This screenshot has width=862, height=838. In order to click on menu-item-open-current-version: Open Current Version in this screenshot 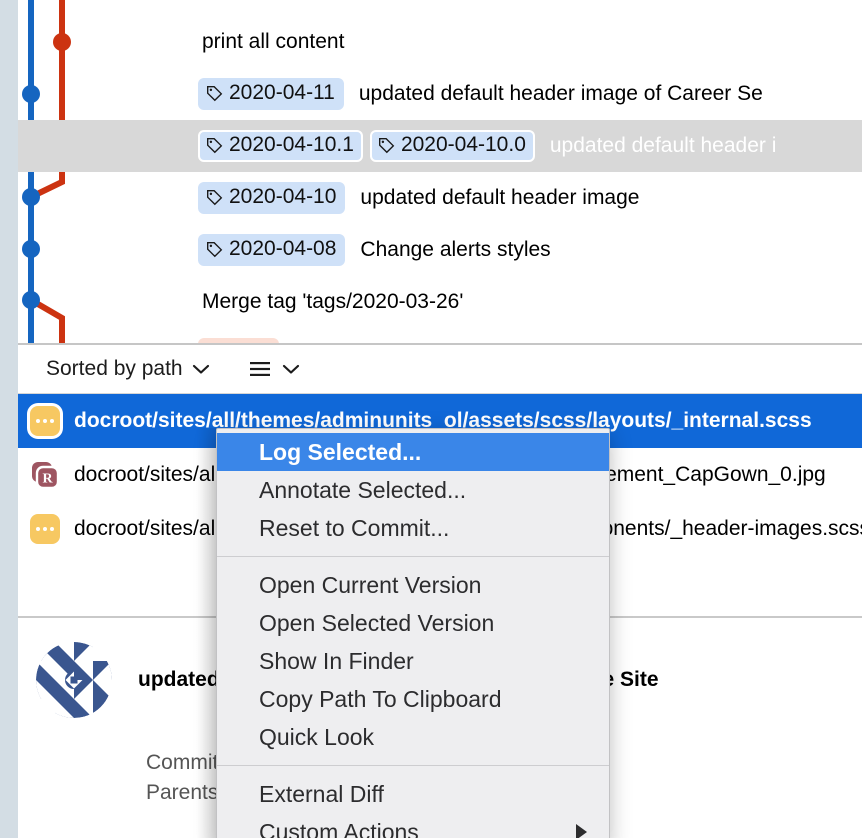, I will do `click(413, 585)`.